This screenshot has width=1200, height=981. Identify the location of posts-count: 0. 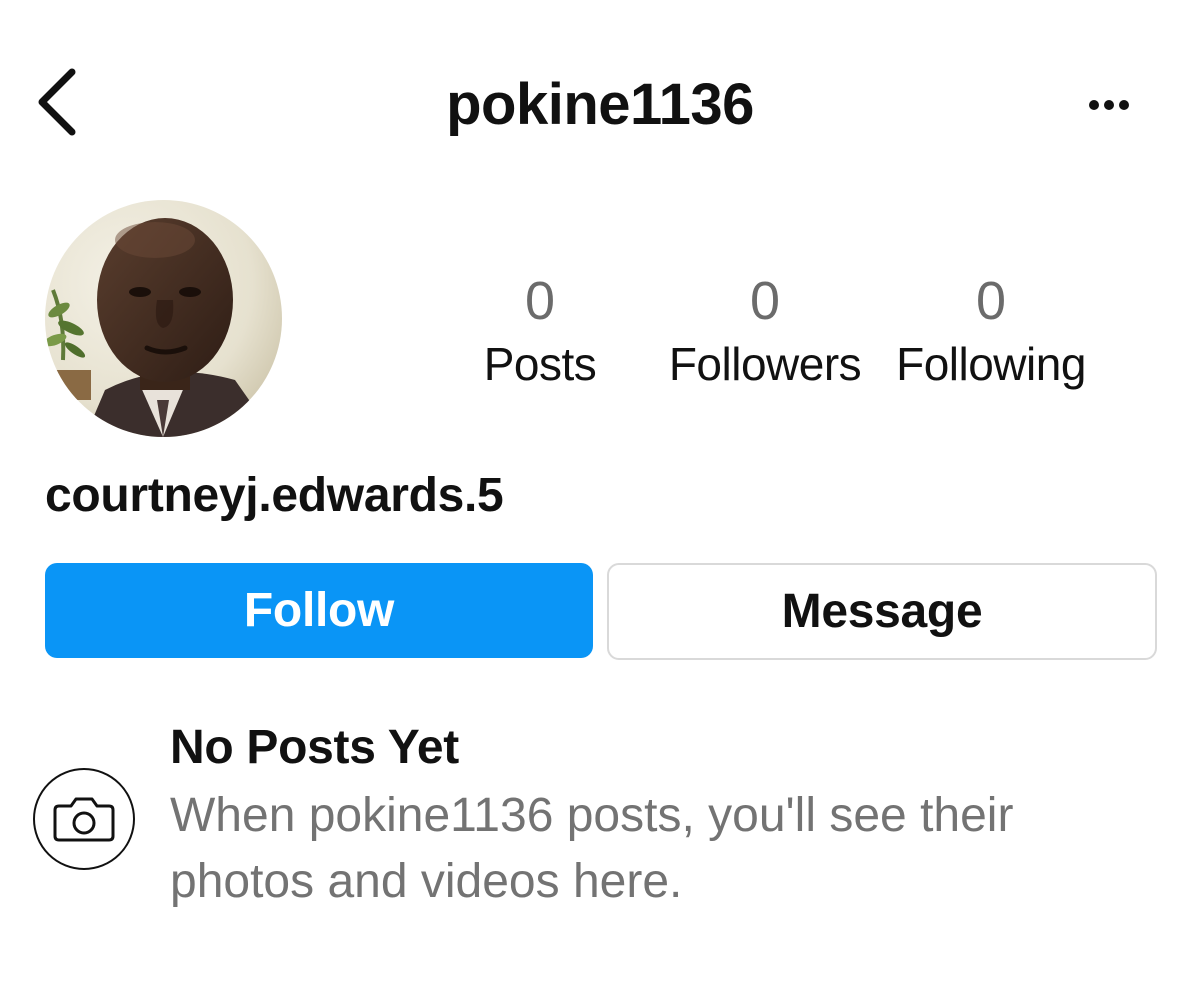
(540, 301).